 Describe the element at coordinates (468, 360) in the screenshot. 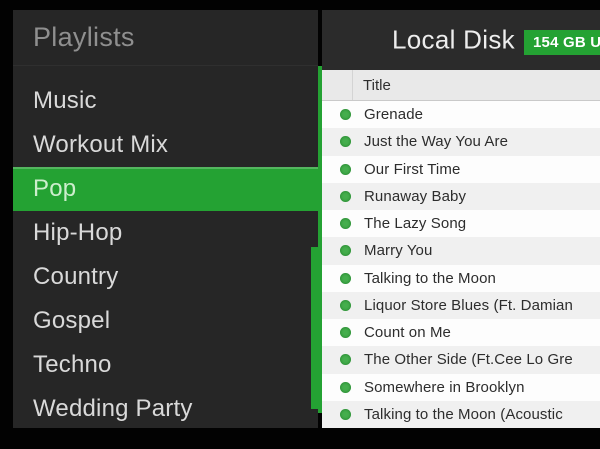

I see `track-title: The Other Side (Ft.Cee Lo Gre` at that location.